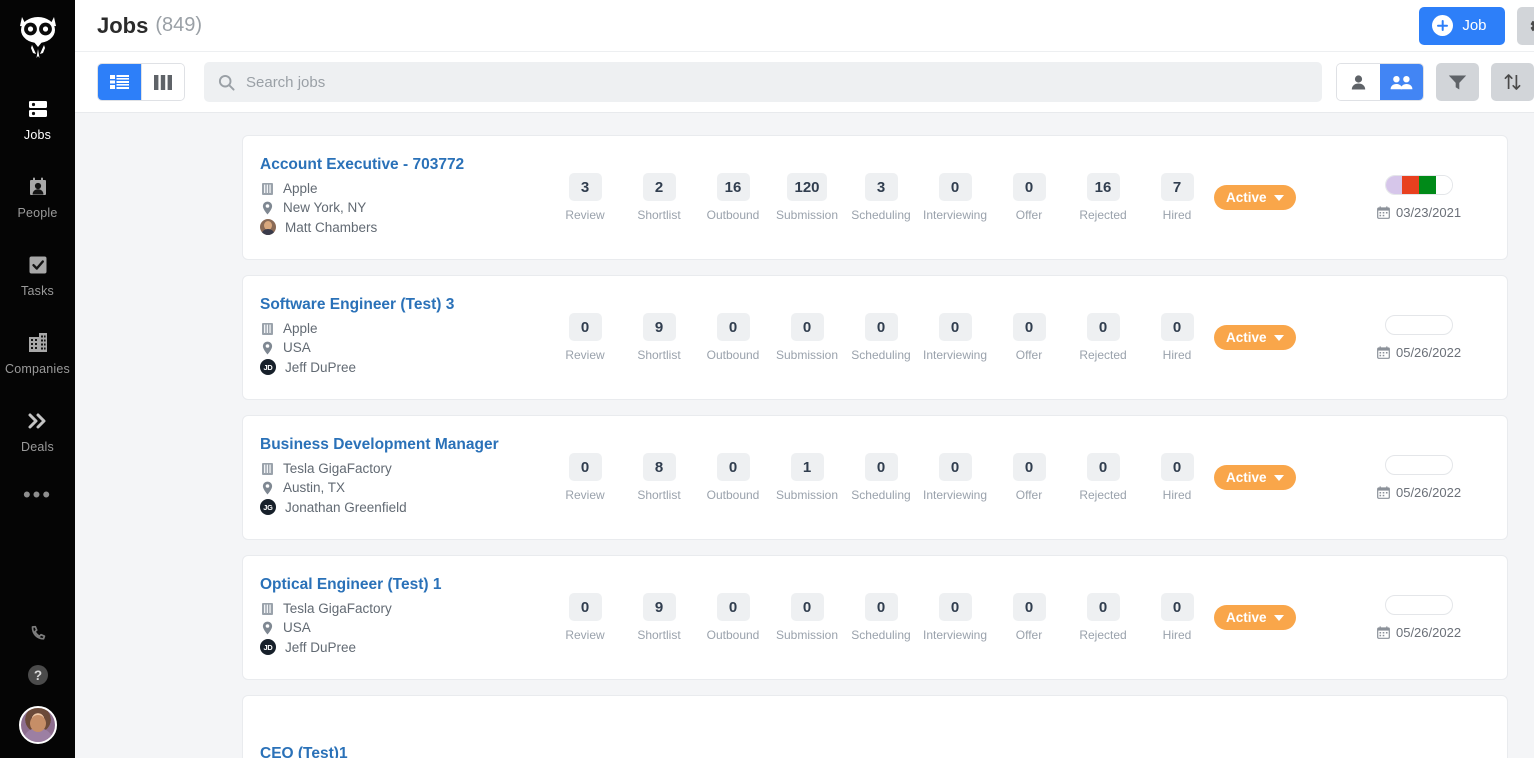  What do you see at coordinates (585, 197) in the screenshot?
I see `stage-stat: 3 Review` at bounding box center [585, 197].